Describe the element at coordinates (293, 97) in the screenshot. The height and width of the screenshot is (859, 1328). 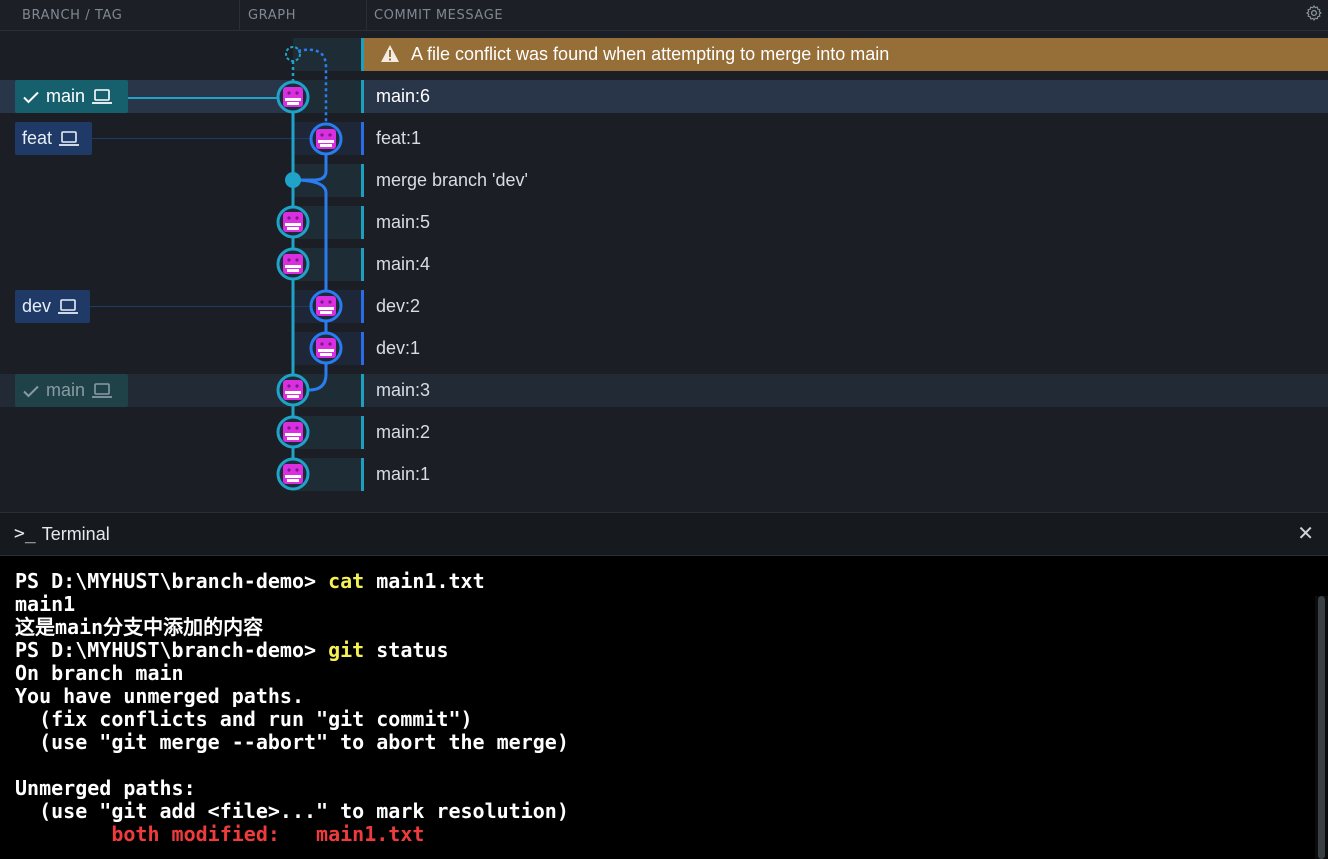
I see `commit-node-main6` at that location.